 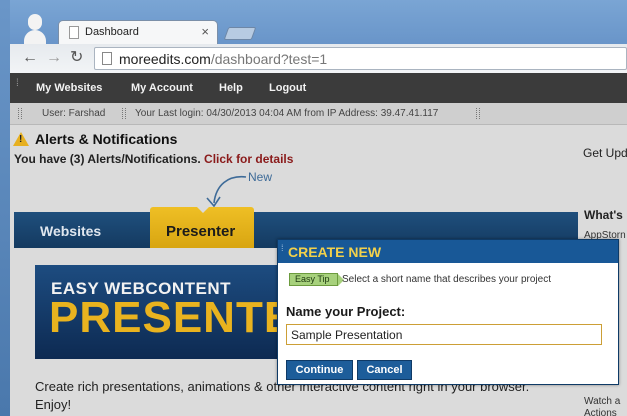 What do you see at coordinates (287, 88) in the screenshot?
I see `nav-logout: Logout` at bounding box center [287, 88].